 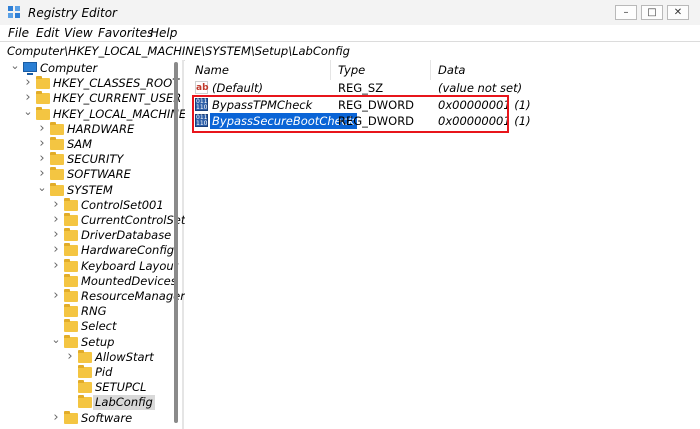 I want to click on column-header-name: Name, so click(x=212, y=70).